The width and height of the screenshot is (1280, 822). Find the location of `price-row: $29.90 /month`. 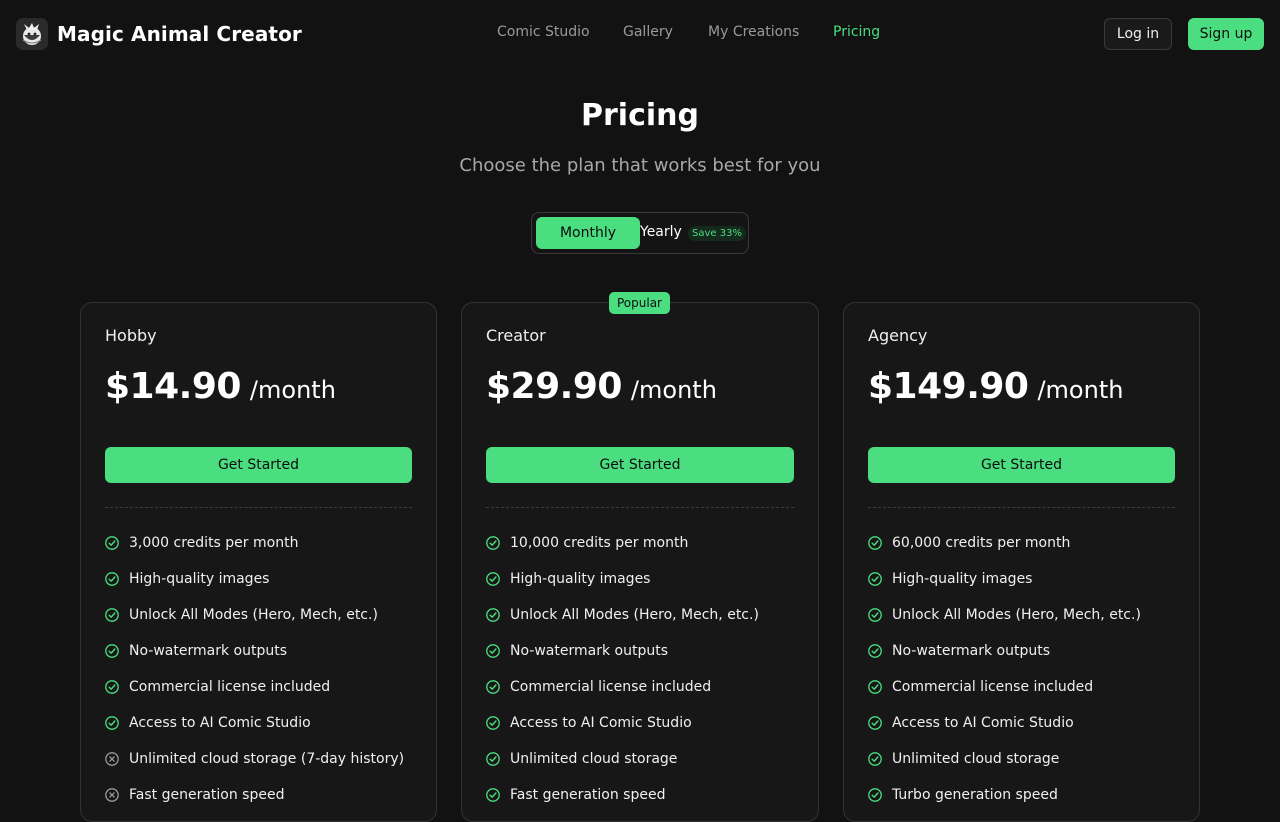

price-row: $29.90 /month is located at coordinates (601, 386).